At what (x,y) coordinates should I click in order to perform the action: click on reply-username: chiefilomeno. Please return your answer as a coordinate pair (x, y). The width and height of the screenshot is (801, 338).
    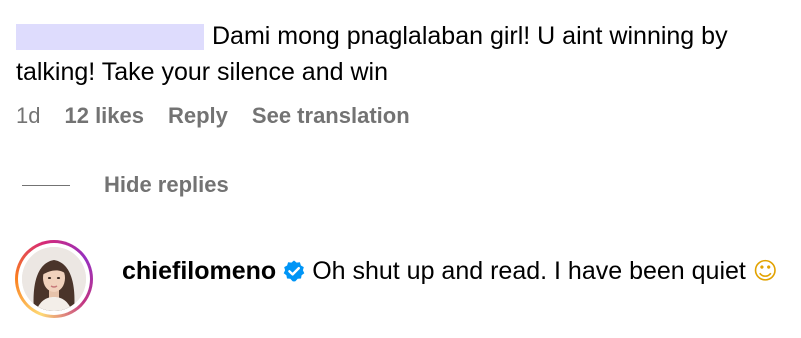
    Looking at the image, I should click on (199, 271).